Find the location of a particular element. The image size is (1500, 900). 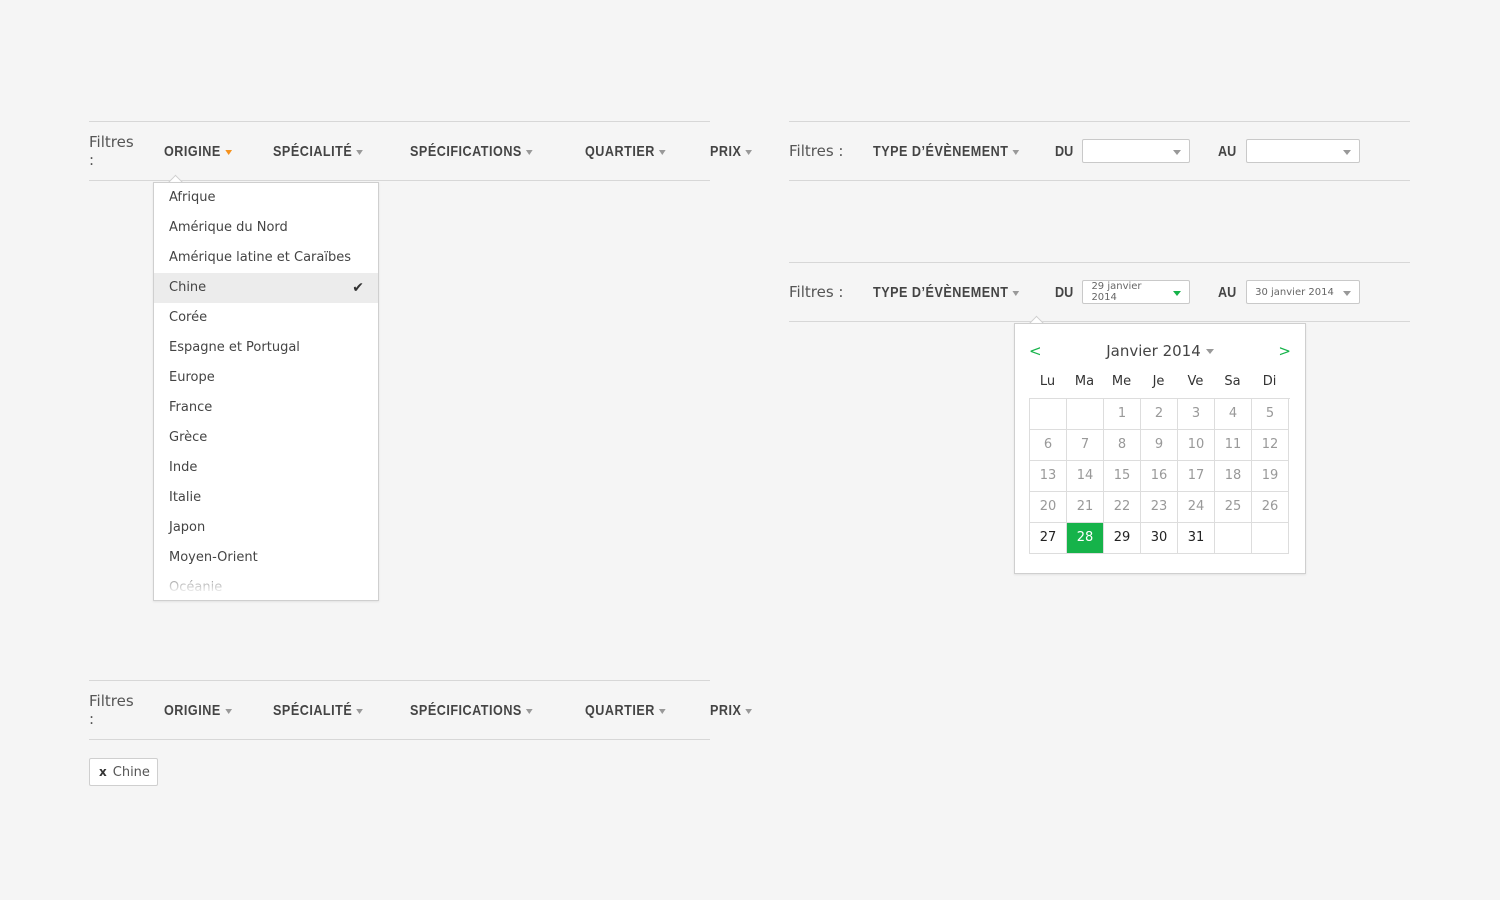

origin-option-label: France is located at coordinates (191, 407).